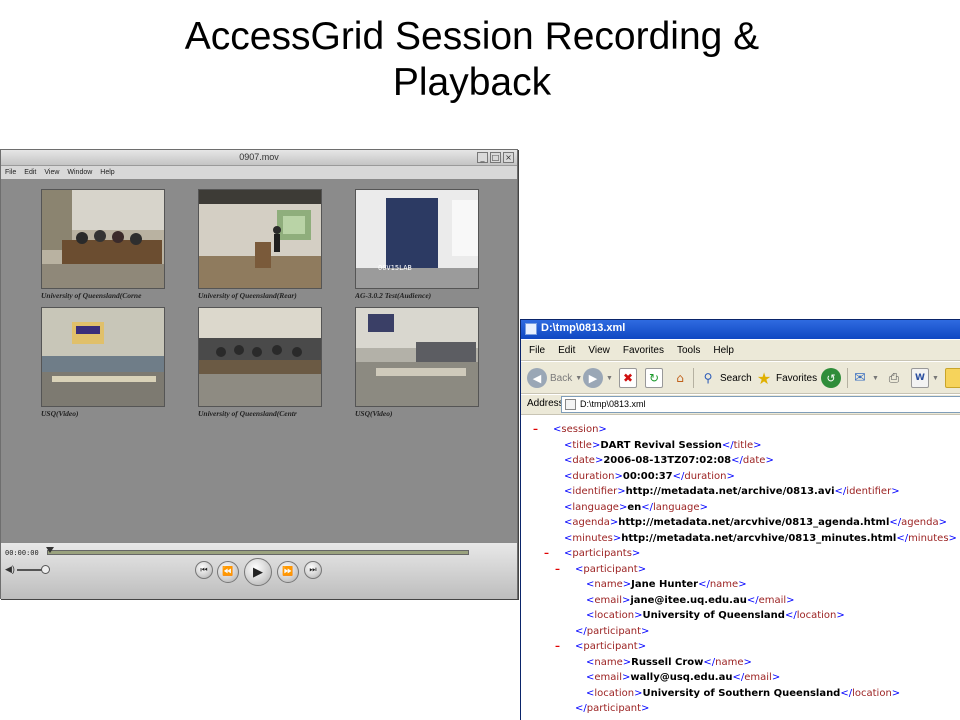 Image resolution: width=960 pixels, height=720 pixels. What do you see at coordinates (831, 378) in the screenshot?
I see `history-button: ↺` at bounding box center [831, 378].